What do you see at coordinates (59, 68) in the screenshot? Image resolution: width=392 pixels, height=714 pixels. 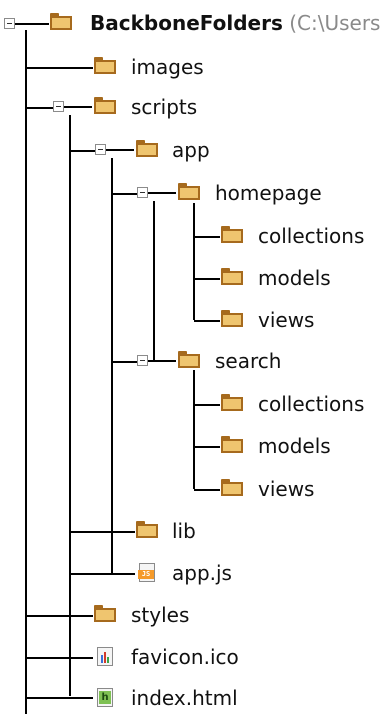 I see `tree-line-images-branch` at bounding box center [59, 68].